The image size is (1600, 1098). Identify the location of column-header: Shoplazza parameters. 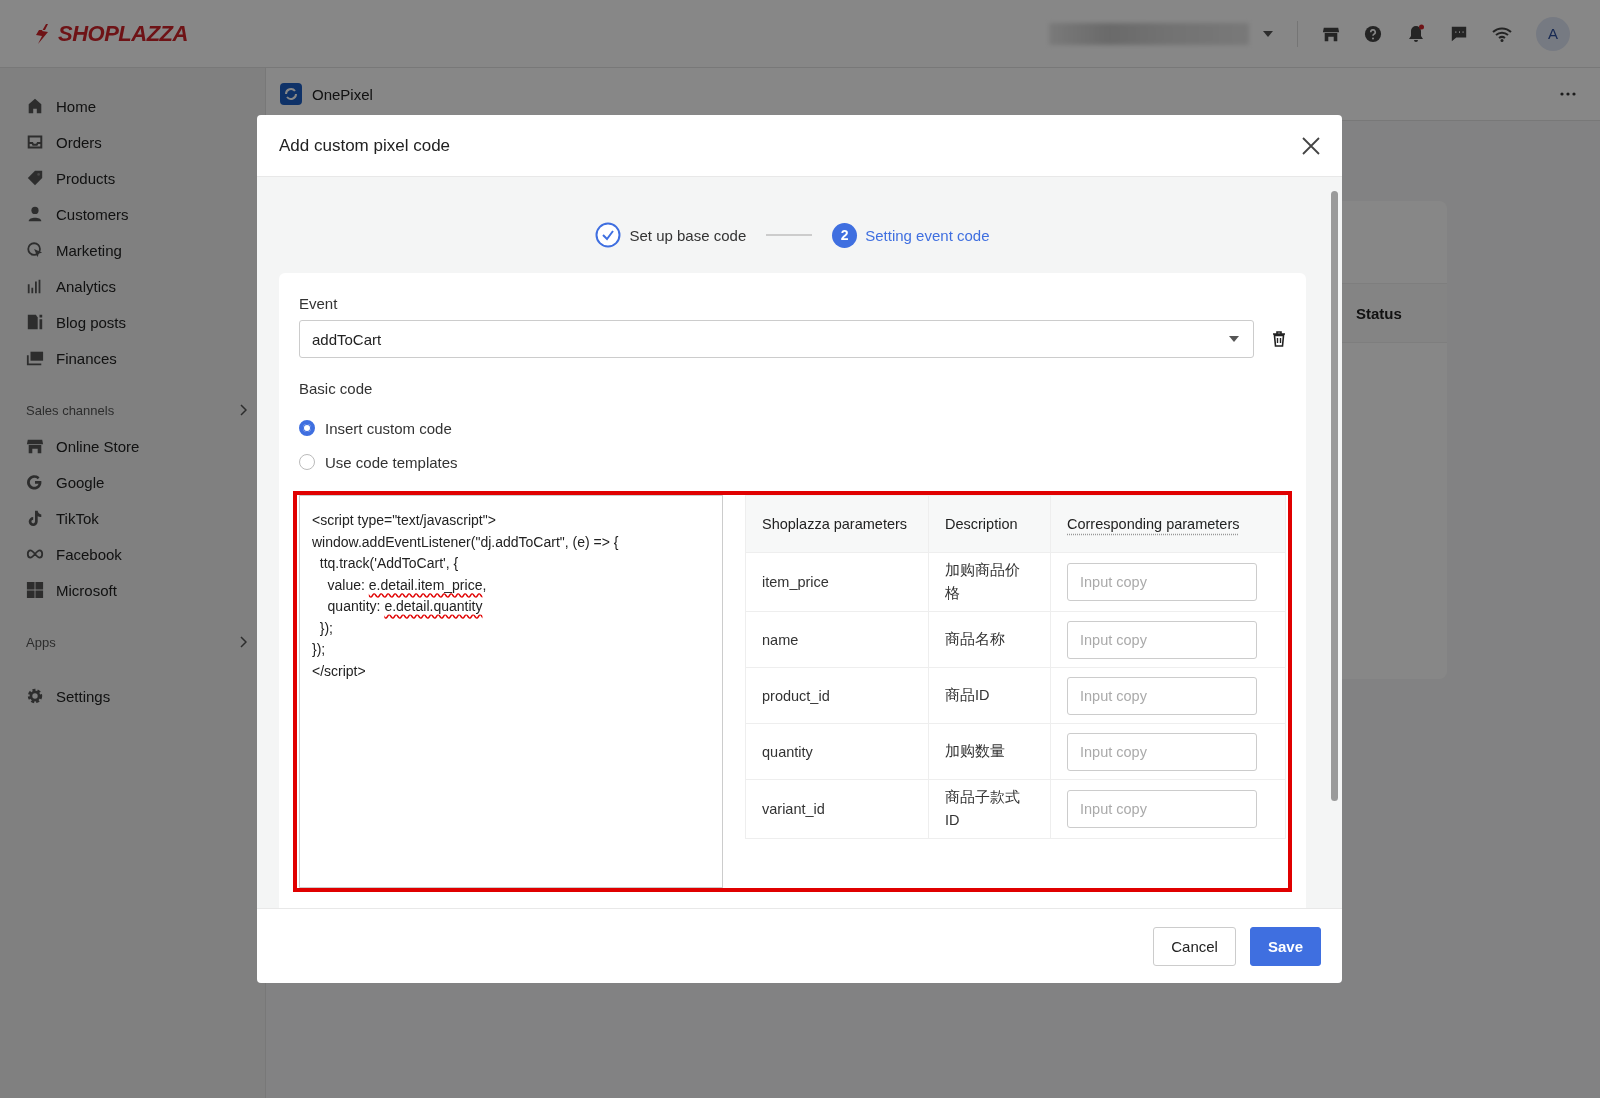
(837, 524).